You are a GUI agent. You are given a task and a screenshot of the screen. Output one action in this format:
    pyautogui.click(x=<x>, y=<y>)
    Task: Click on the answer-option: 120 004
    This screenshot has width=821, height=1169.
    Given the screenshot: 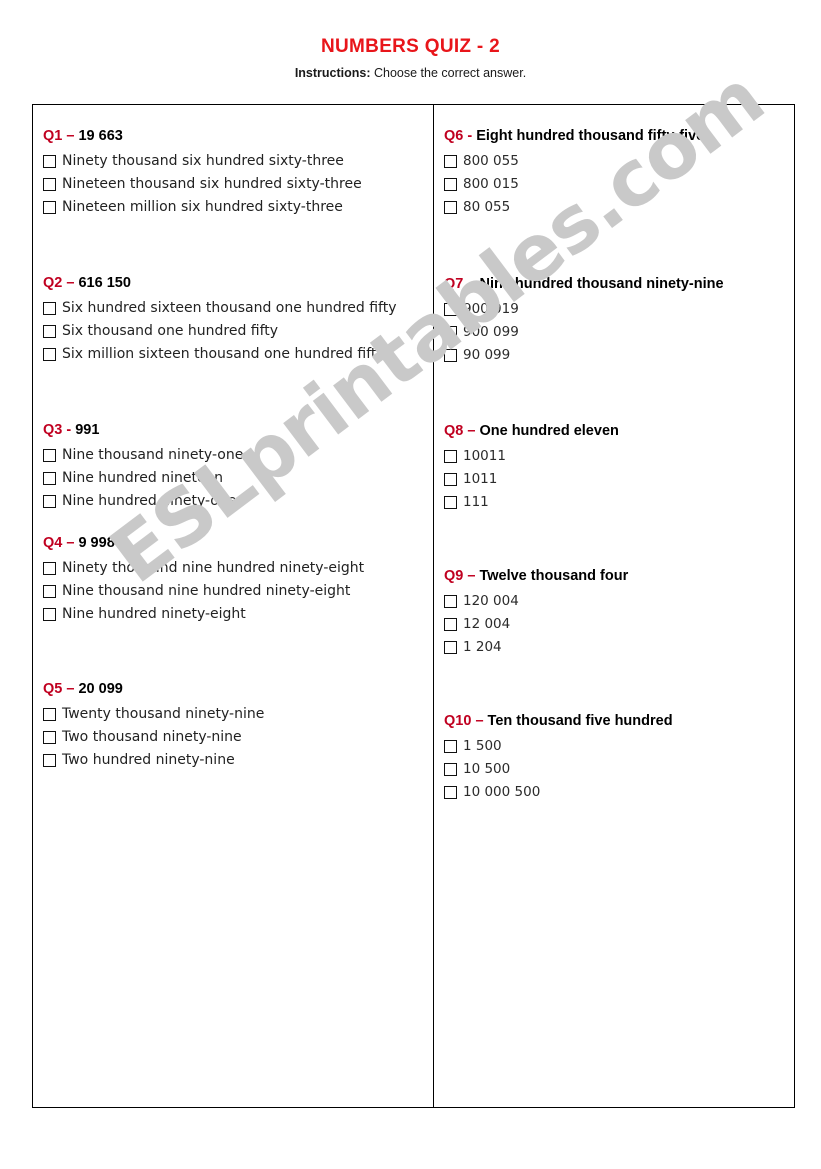 What is the action you would take?
    pyautogui.click(x=619, y=601)
    